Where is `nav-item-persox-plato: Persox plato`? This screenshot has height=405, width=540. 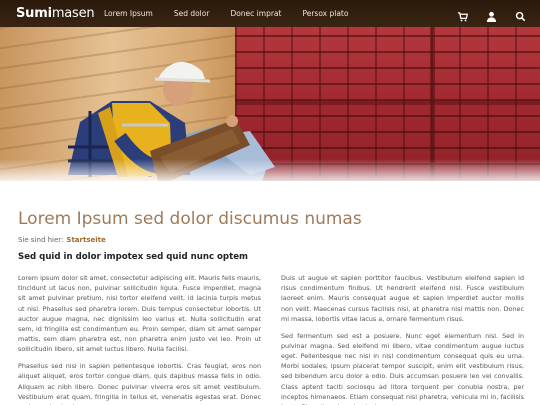
nav-item-persox-plato: Persox plato is located at coordinates (325, 13).